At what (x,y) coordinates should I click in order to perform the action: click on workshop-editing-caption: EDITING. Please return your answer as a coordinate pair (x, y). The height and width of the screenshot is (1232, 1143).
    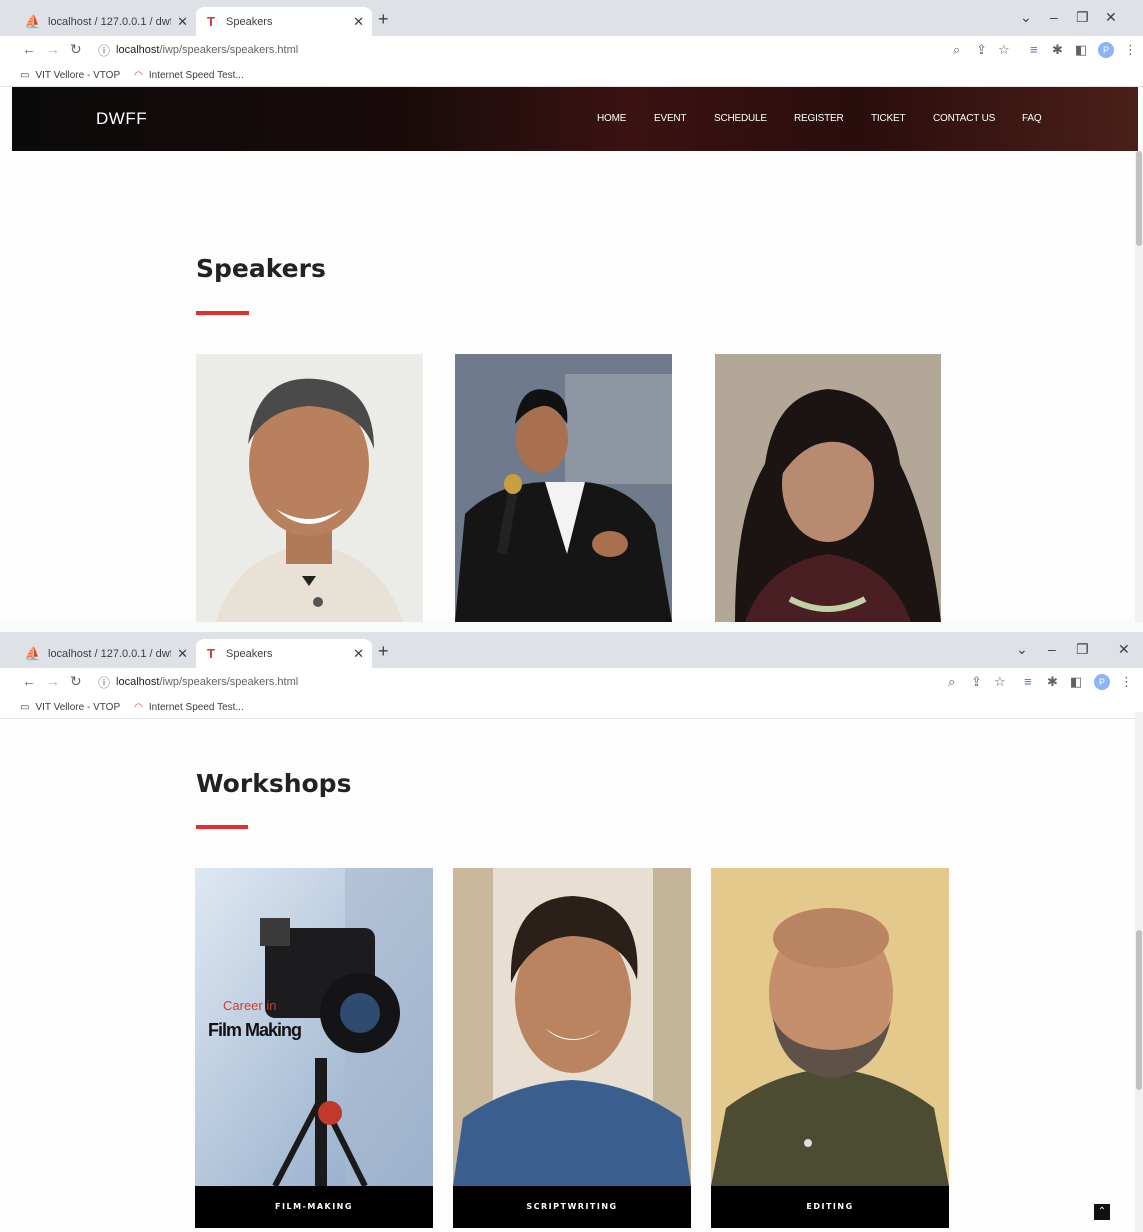
    Looking at the image, I should click on (830, 1207).